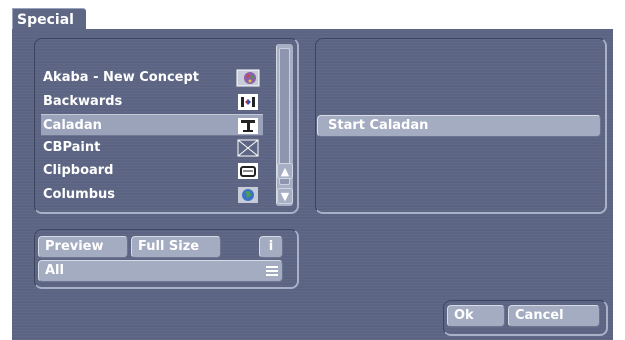 Image resolution: width=625 pixels, height=340 pixels. I want to click on filter-select: All, so click(160, 271).